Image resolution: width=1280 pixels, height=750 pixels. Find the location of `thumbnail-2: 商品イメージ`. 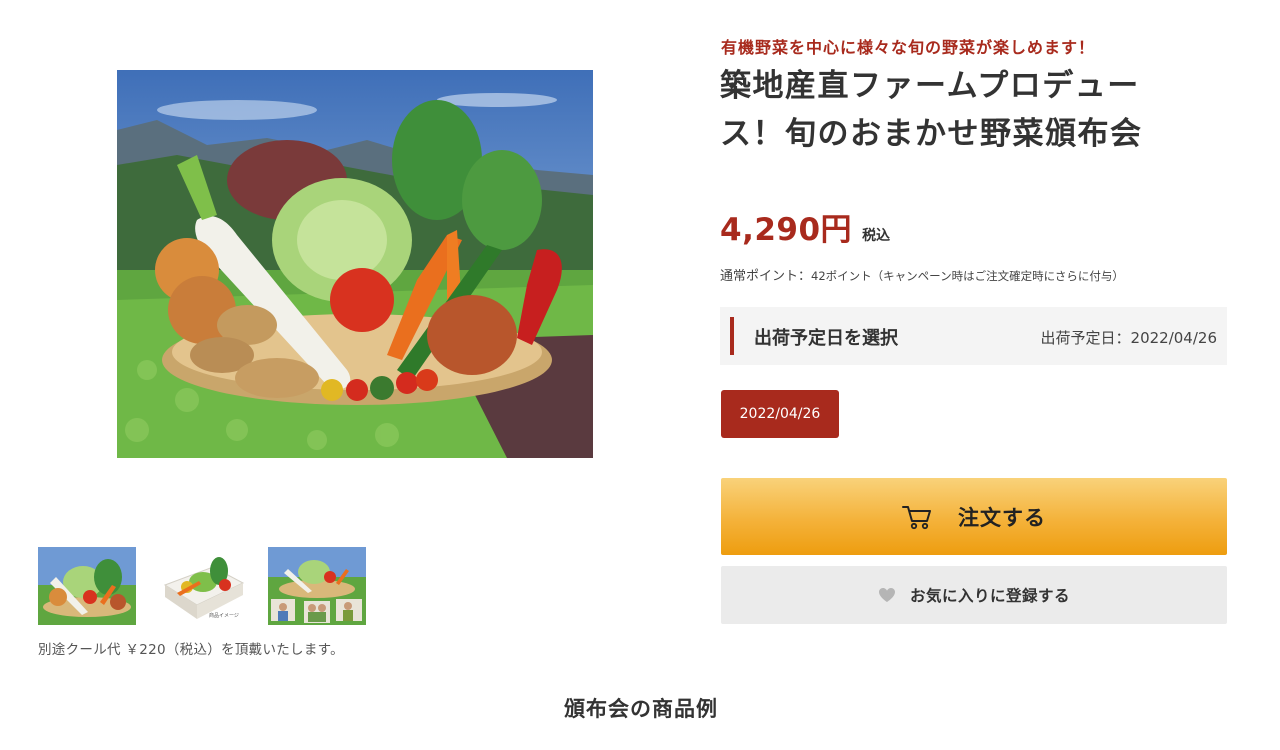

thumbnail-2: 商品イメージ is located at coordinates (202, 586).